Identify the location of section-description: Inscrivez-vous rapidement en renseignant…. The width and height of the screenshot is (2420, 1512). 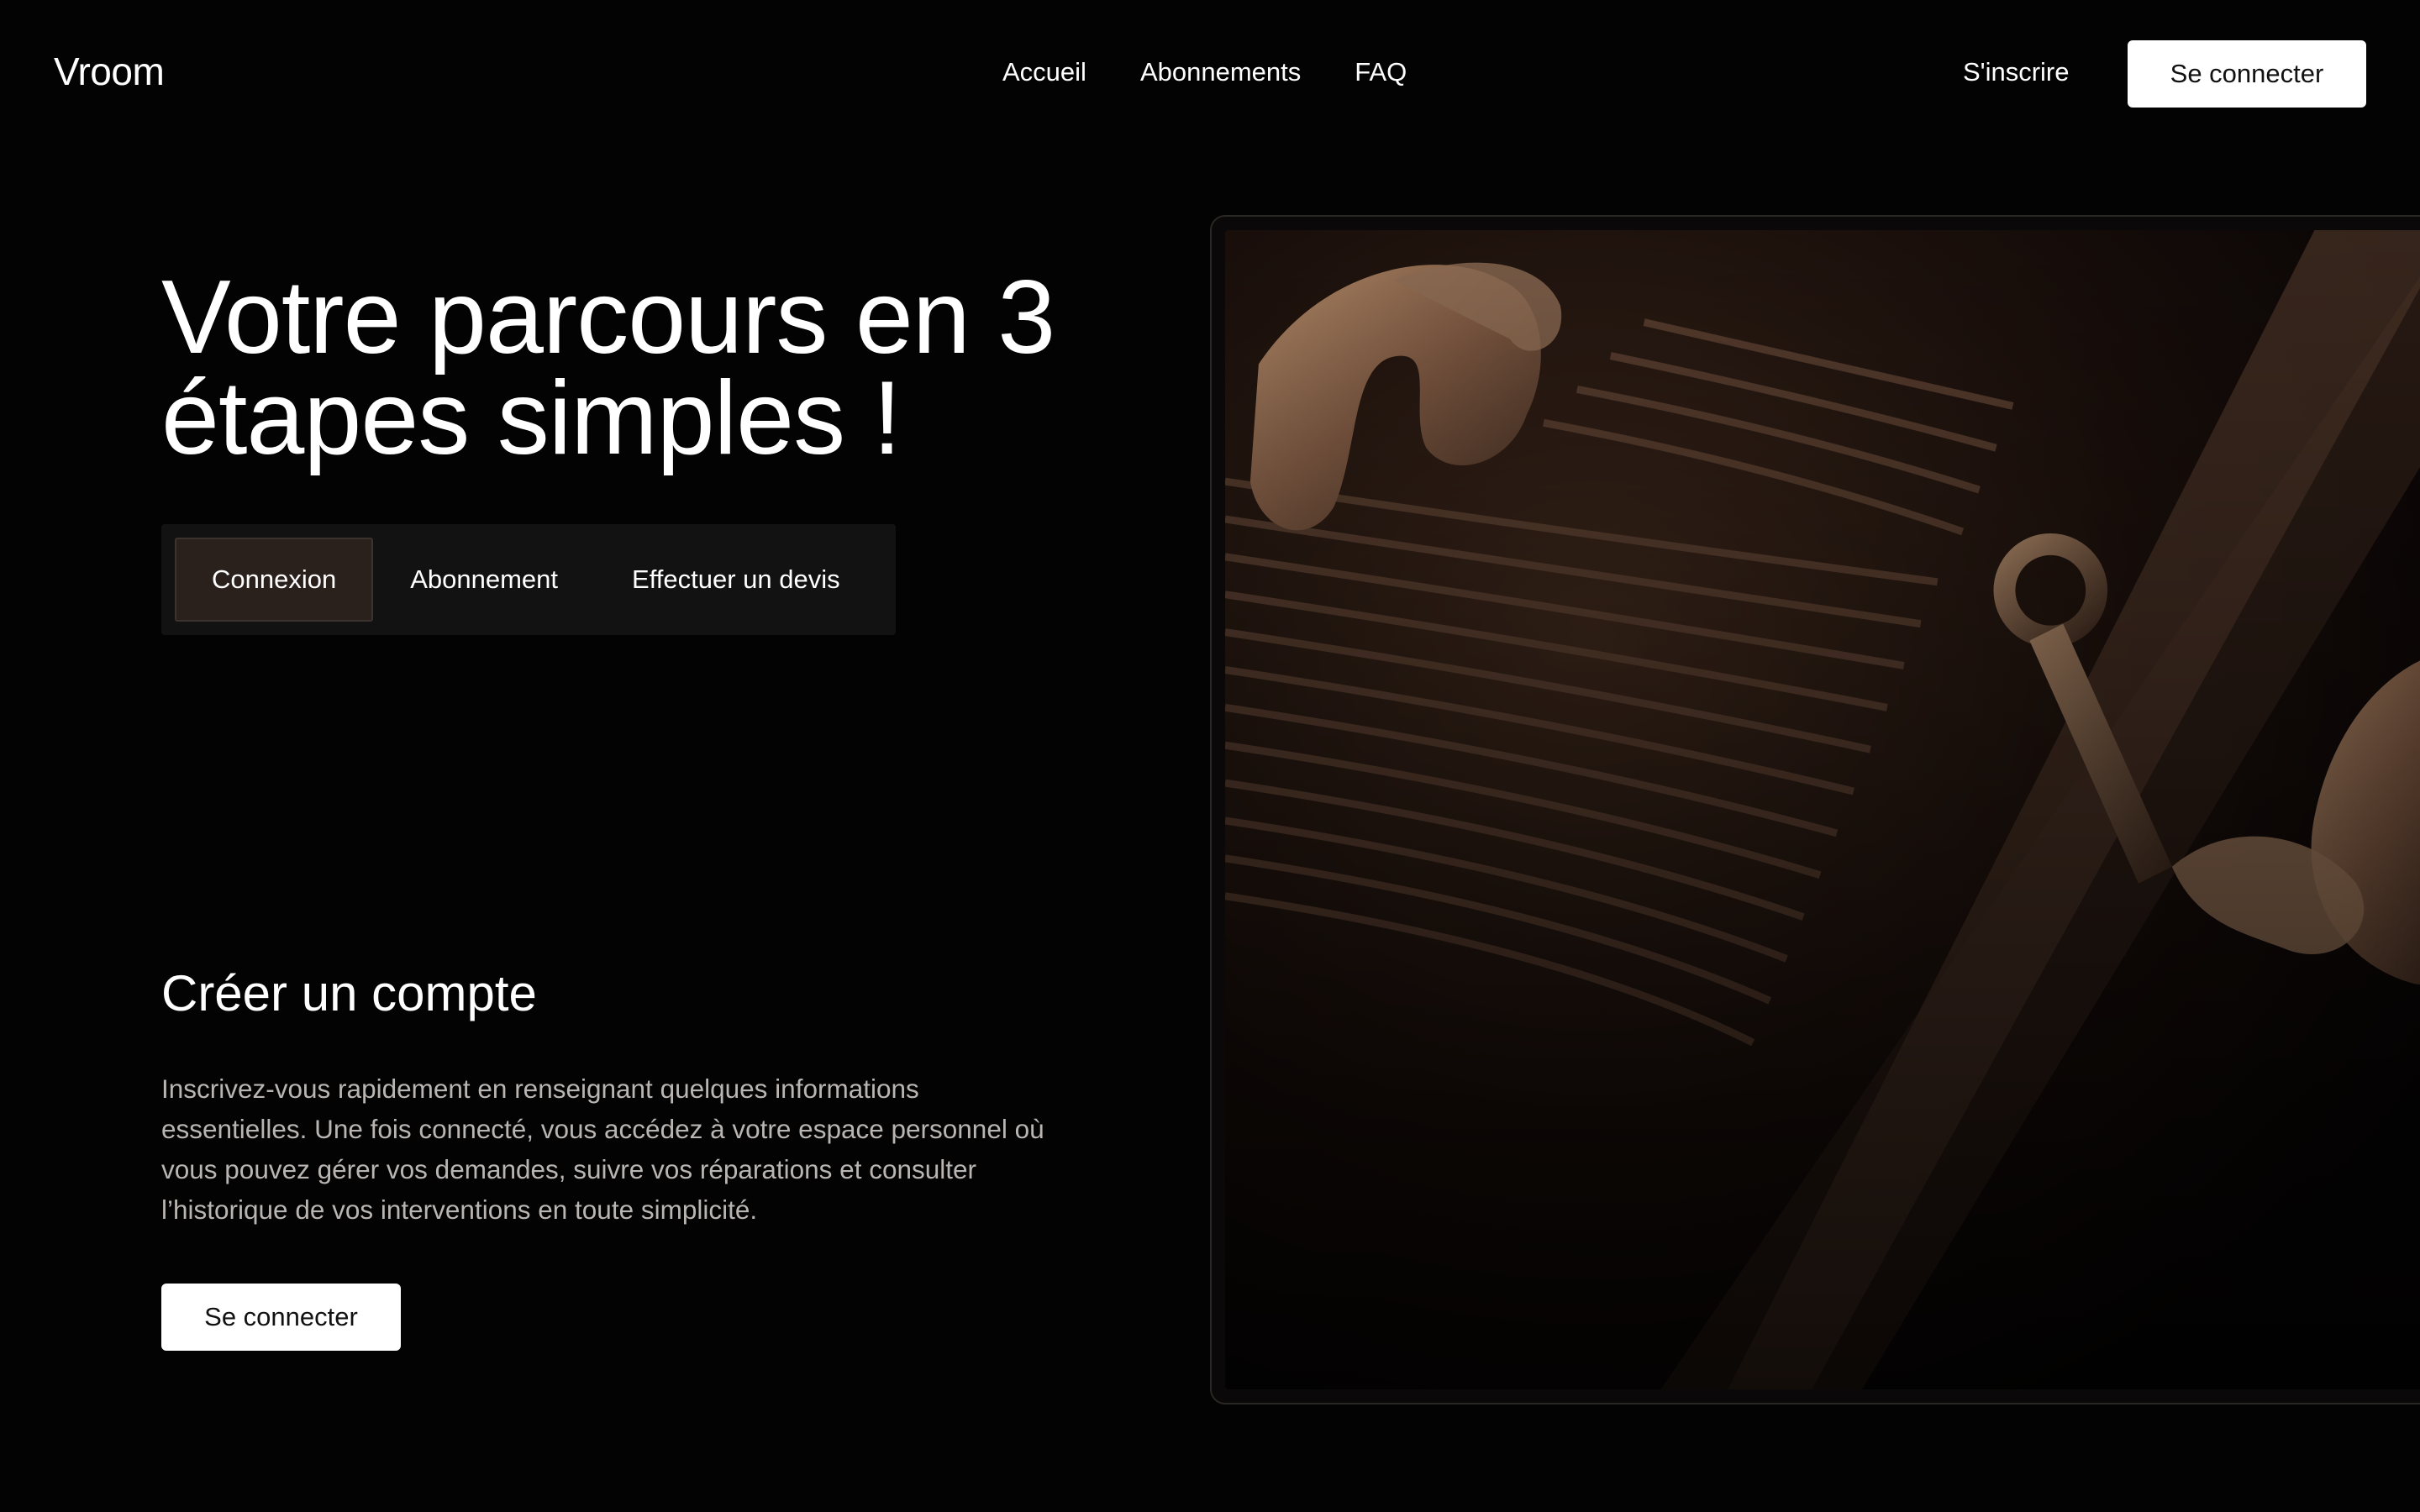
(602, 1149).